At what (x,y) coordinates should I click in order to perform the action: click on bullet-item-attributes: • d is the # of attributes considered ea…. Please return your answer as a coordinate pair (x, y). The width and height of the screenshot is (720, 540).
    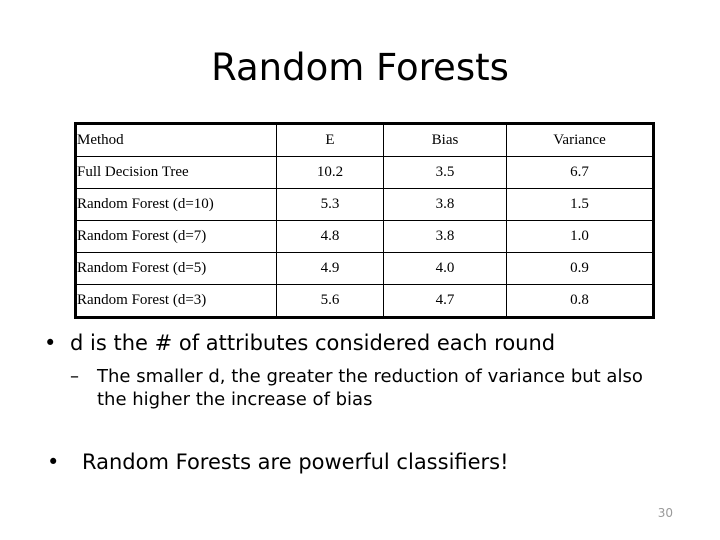
    Looking at the image, I should click on (360, 343).